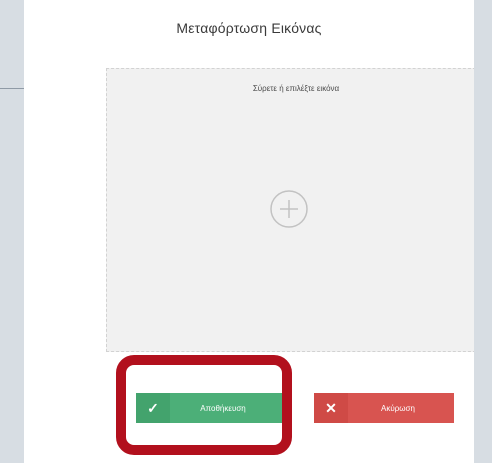 The height and width of the screenshot is (463, 492). What do you see at coordinates (223, 408) in the screenshot?
I see `save-button-label: Αποθήκευση` at bounding box center [223, 408].